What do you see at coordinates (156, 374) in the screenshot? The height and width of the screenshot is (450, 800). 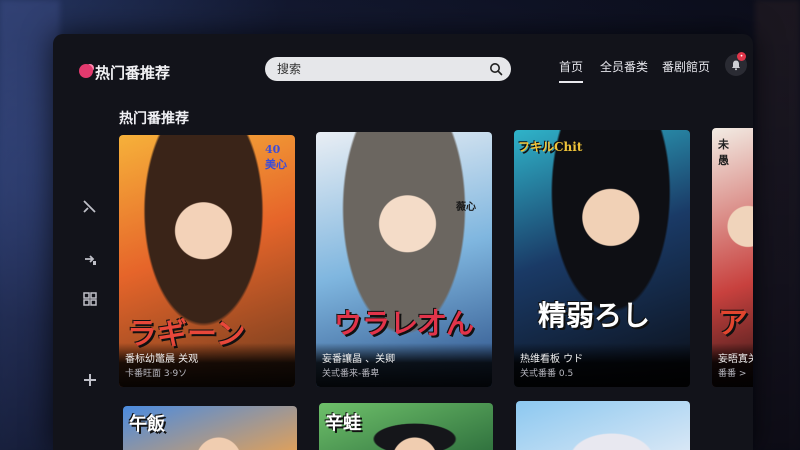 I see `card-subtitle: 卡番旺面 3·9ソ` at bounding box center [156, 374].